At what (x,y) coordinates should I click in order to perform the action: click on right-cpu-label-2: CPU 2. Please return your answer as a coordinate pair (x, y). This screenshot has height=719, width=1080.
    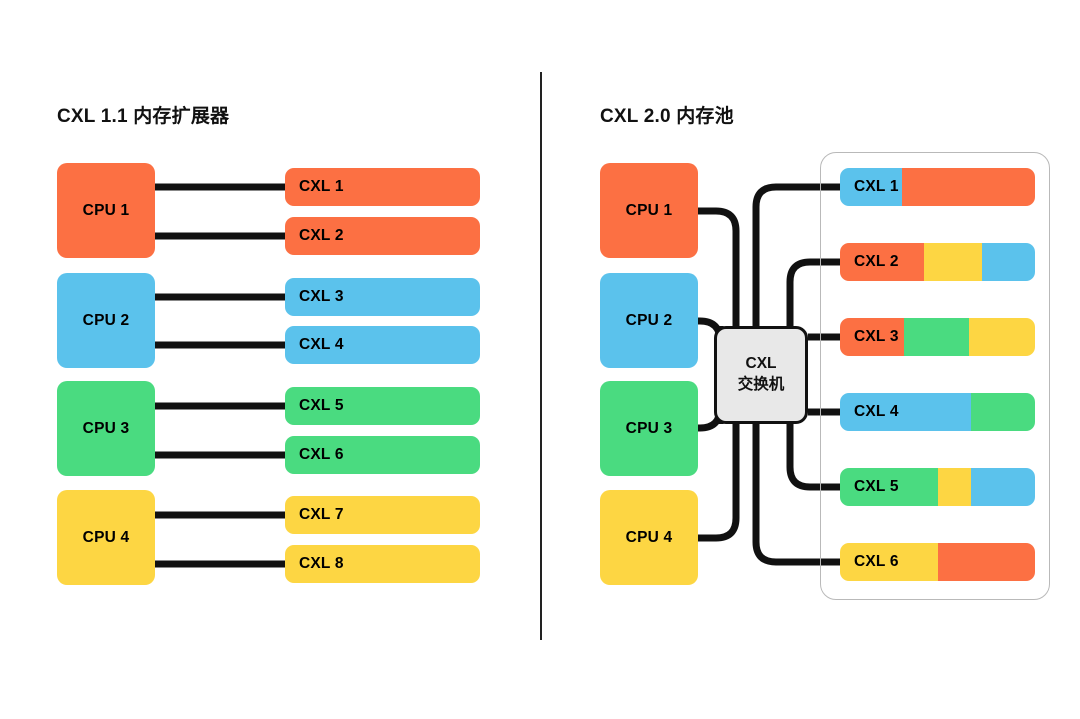
    Looking at the image, I should click on (649, 320).